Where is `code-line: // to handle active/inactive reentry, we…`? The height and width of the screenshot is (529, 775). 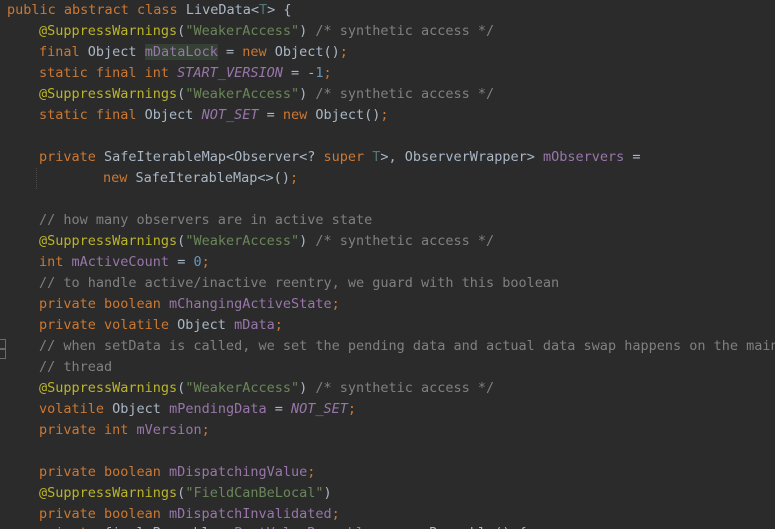 code-line: // to handle active/inactive reentry, we… is located at coordinates (387, 283).